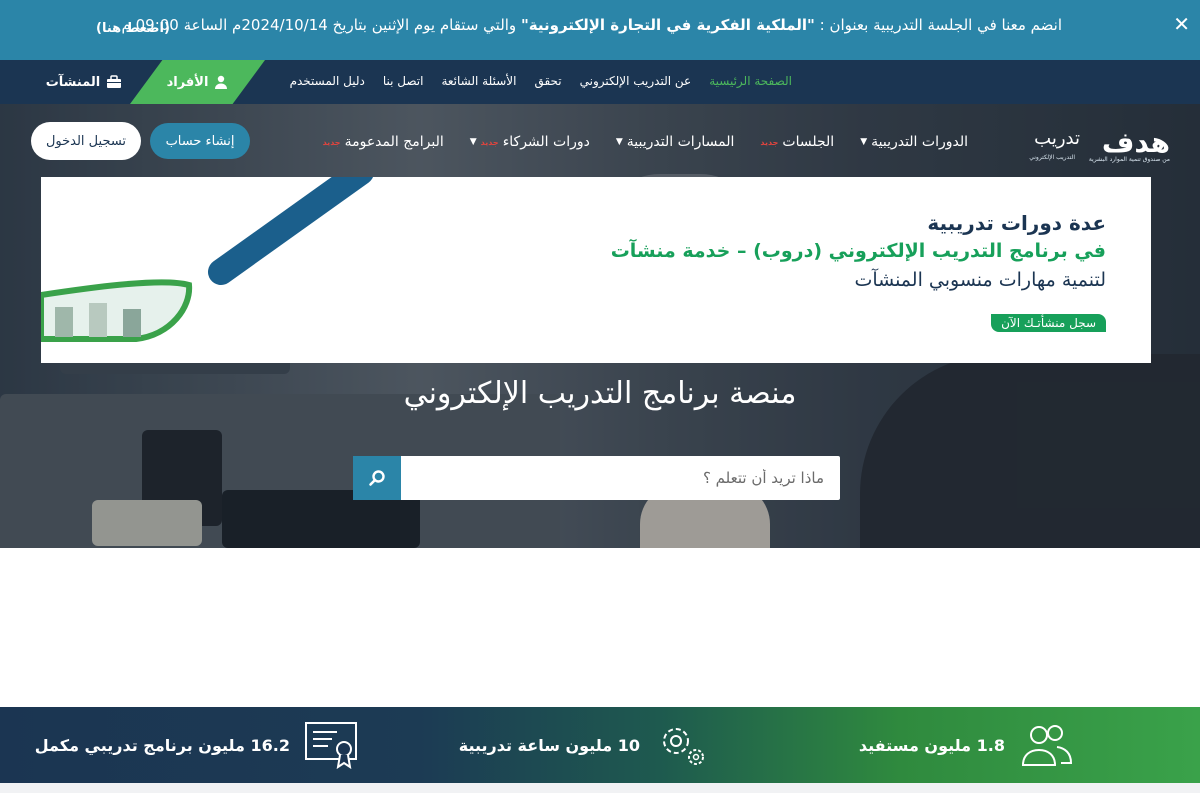  I want to click on search-box, so click(596, 478).